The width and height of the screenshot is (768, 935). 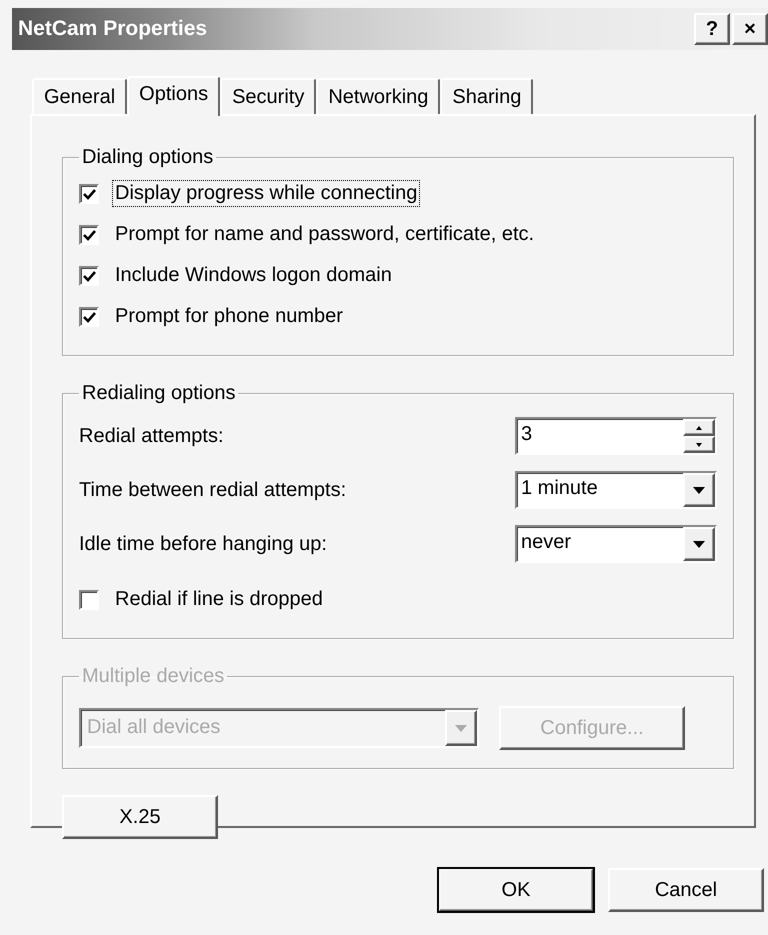 I want to click on spinner-field: 3, so click(x=616, y=436).